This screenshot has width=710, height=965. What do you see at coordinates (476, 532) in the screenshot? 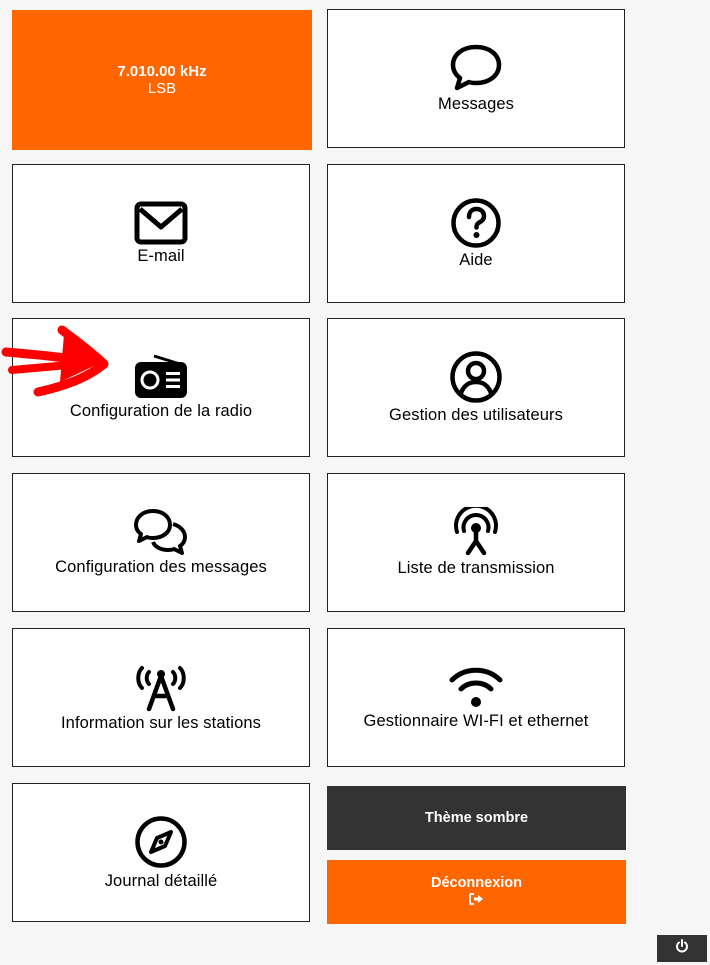
I see `broadcast-tower-icon` at bounding box center [476, 532].